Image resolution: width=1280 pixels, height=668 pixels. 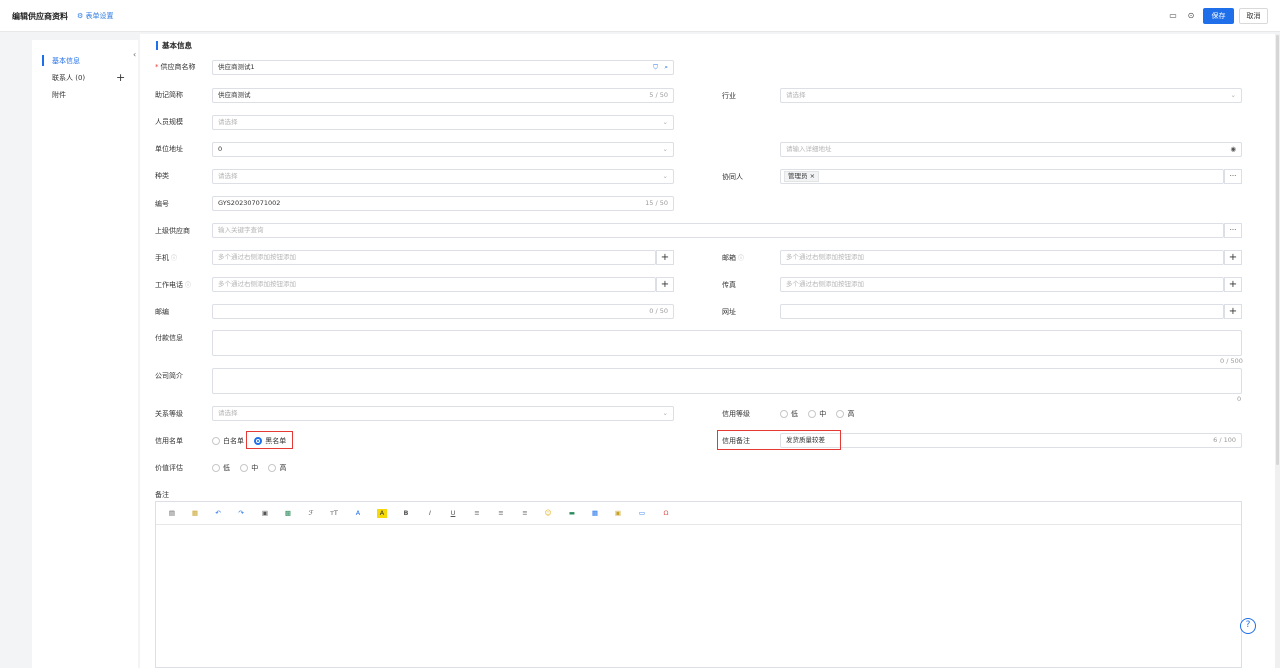 What do you see at coordinates (311, 513) in the screenshot?
I see `font-family-icon: ℱ` at bounding box center [311, 513].